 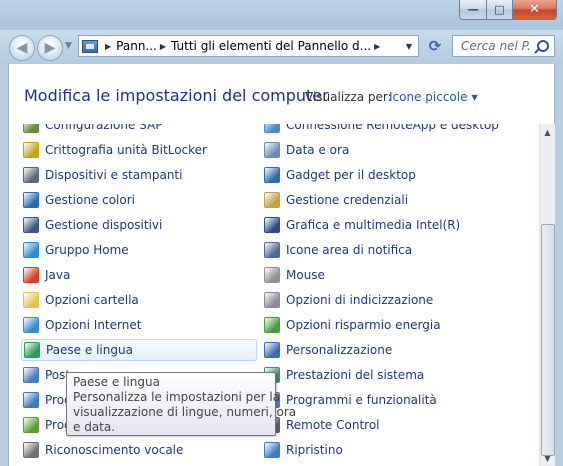 I want to click on item-label: Gestione dispositivi, so click(x=104, y=225).